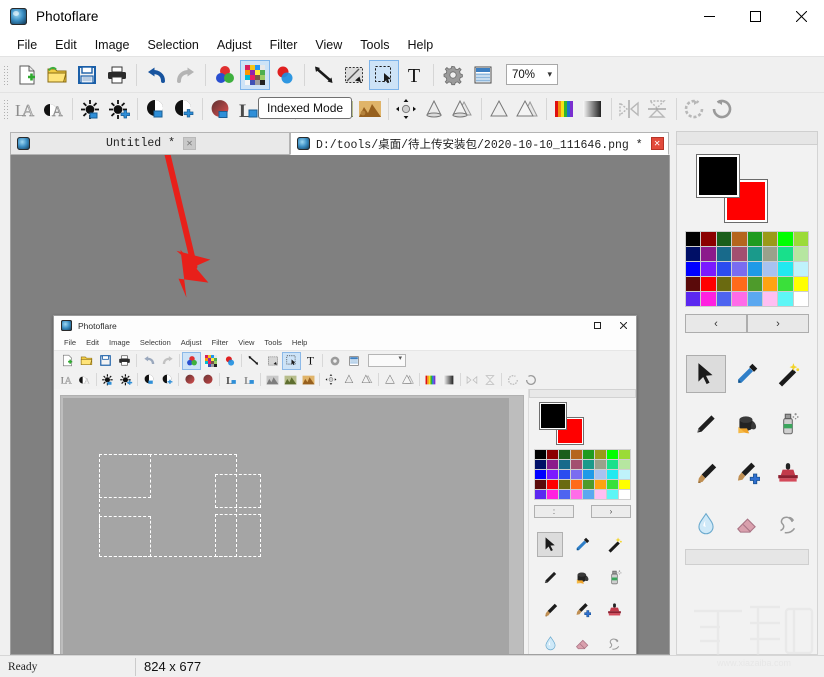 This screenshot has width=824, height=677. What do you see at coordinates (184, 109) in the screenshot?
I see `half-circle-plus-icon` at bounding box center [184, 109].